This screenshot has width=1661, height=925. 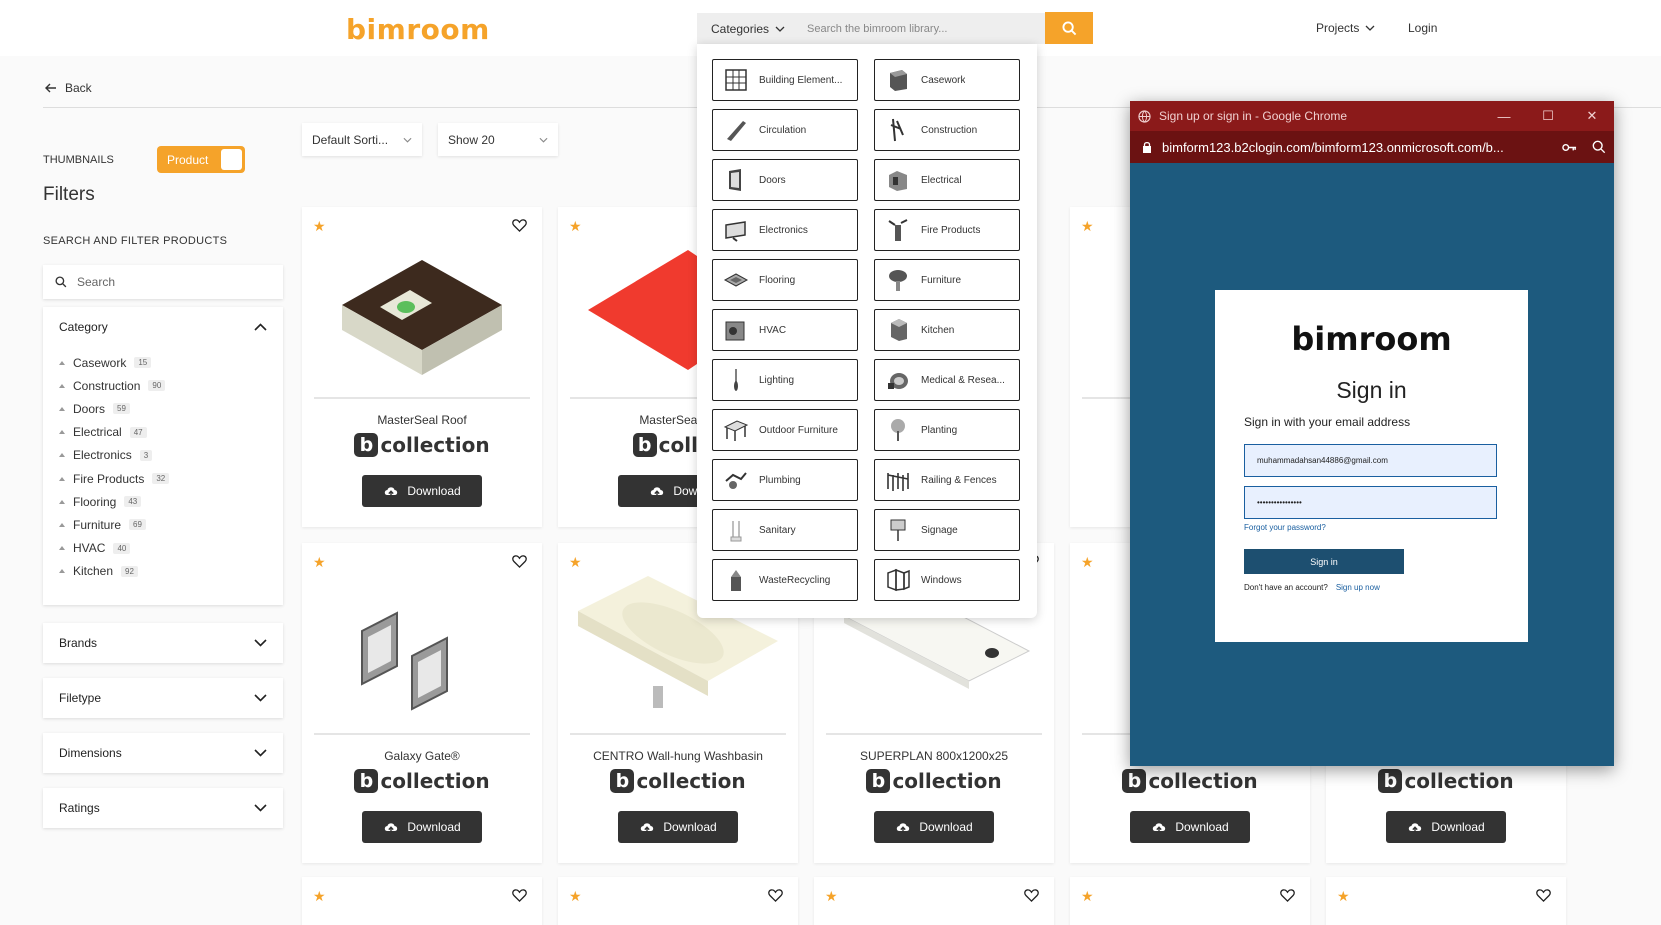 I want to click on category-filter-item: Doors 59, so click(x=163, y=408).